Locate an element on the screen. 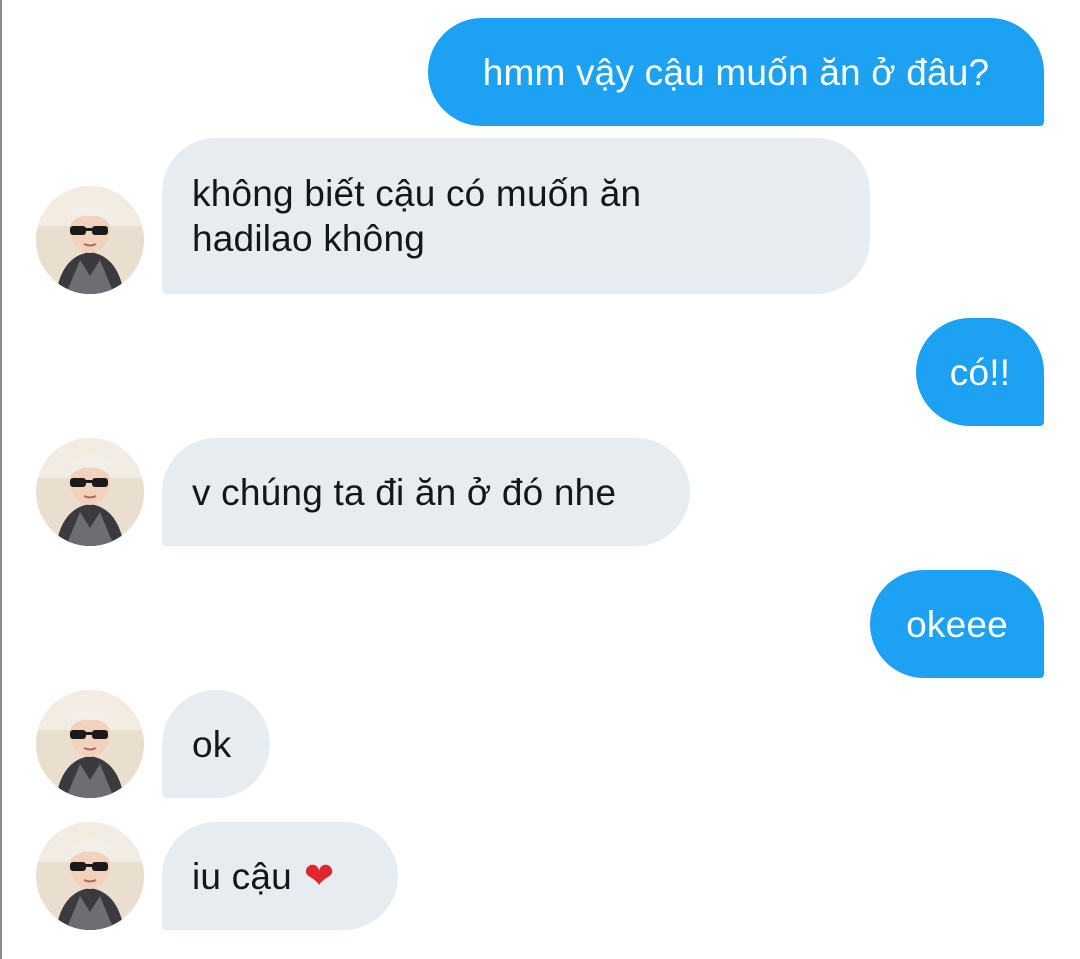  message-text-line: không biết cậu có muốn ăn is located at coordinates (417, 193).